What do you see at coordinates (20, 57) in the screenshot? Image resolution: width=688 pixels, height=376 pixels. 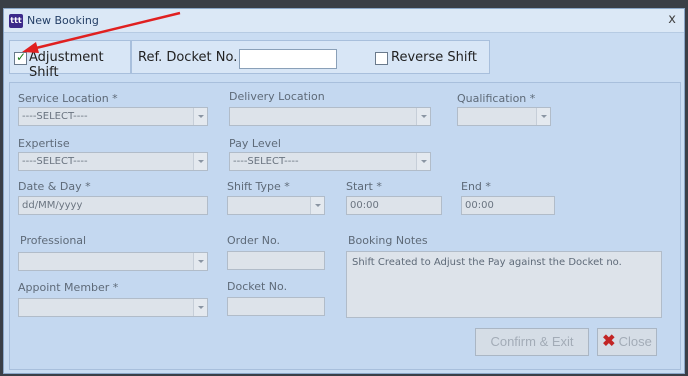 I see `adjustment-shift-checkbox` at bounding box center [20, 57].